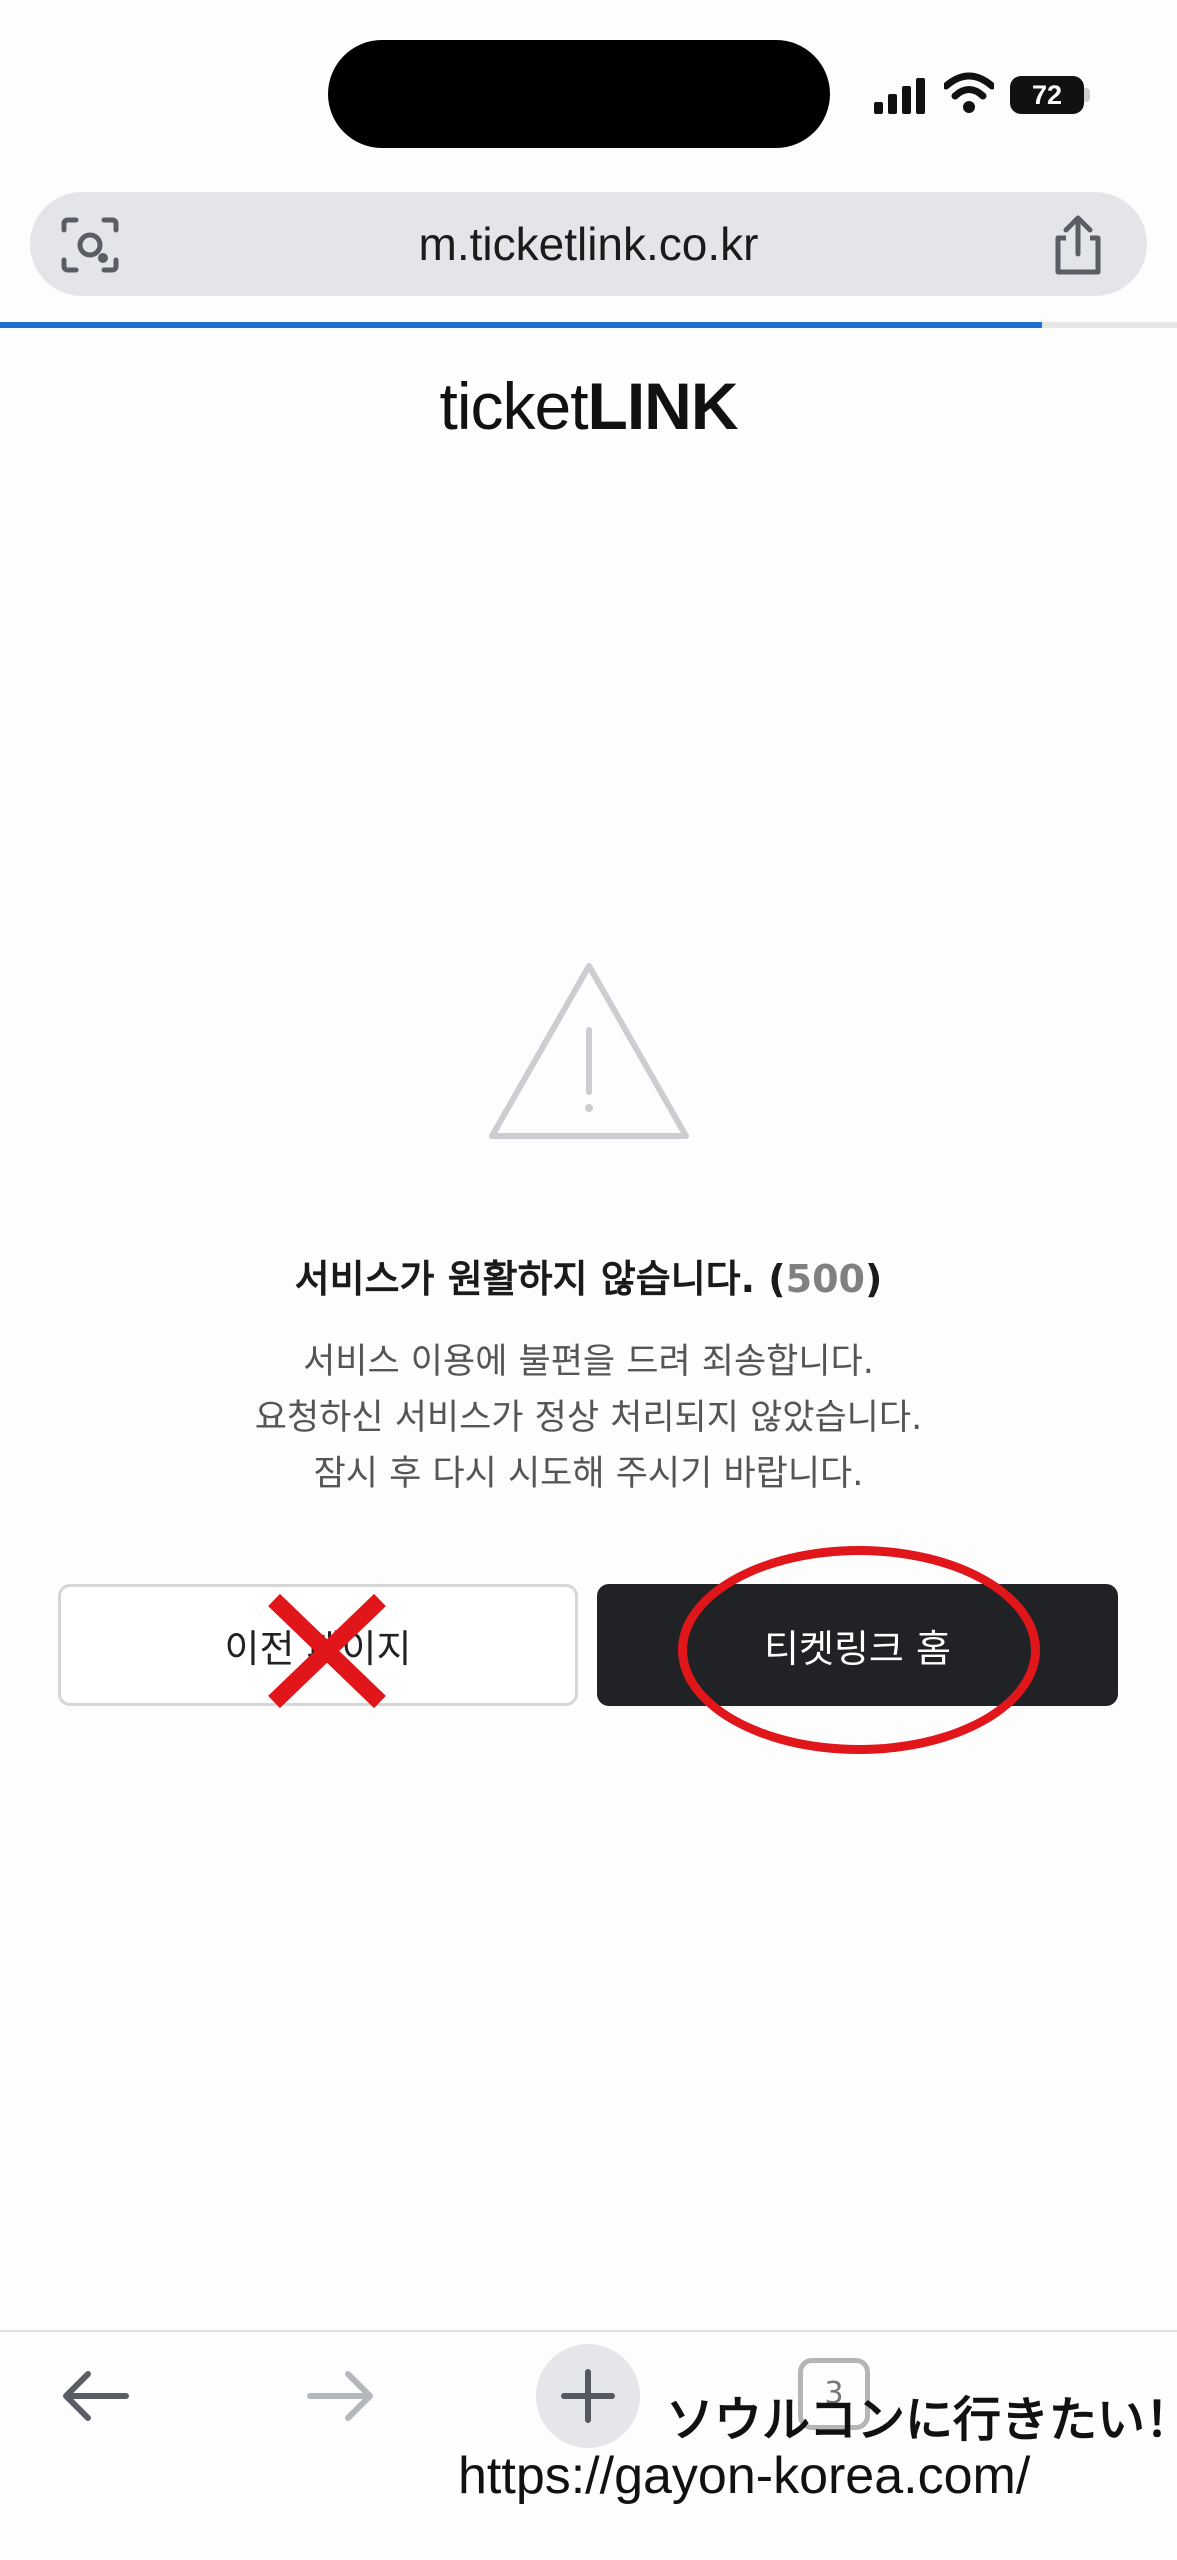 The height and width of the screenshot is (2560, 1177). What do you see at coordinates (873, 1279) in the screenshot?
I see `error-title-end: )` at bounding box center [873, 1279].